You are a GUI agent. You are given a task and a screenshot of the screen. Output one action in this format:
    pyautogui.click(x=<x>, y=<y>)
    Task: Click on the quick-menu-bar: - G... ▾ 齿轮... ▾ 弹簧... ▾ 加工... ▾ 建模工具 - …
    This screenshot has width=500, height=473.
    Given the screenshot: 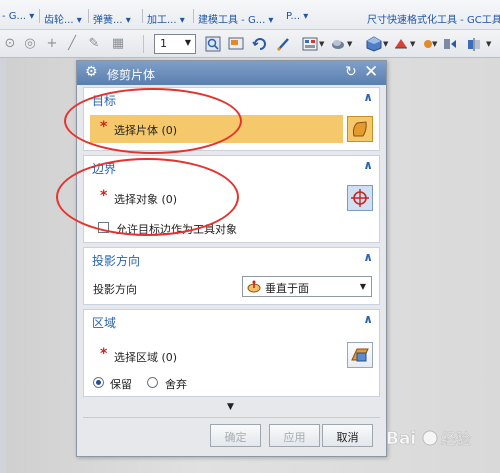 What is the action you would take?
    pyautogui.click(x=250, y=15)
    